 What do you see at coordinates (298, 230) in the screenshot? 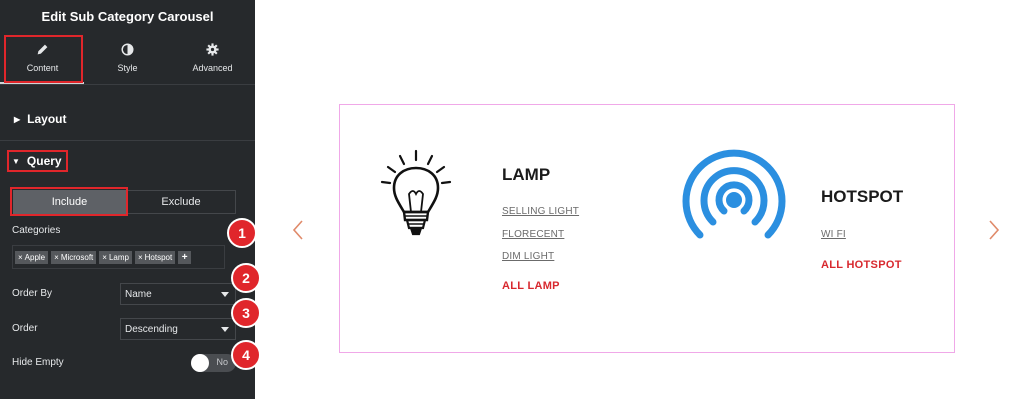
I see `carousel-prev-arrow-icon` at bounding box center [298, 230].